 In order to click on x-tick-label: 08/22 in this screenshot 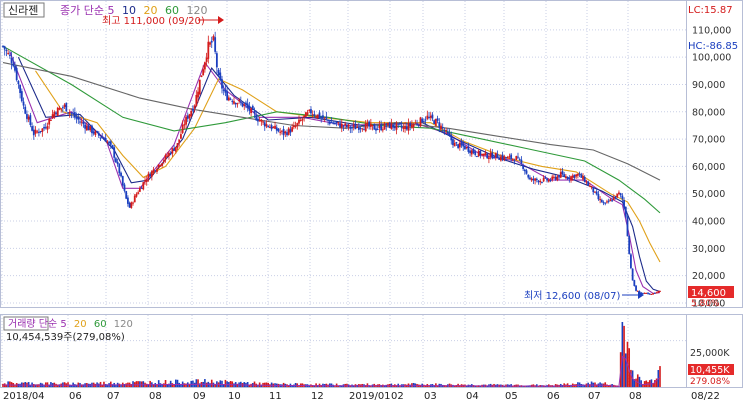, I will do `click(705, 396)`.